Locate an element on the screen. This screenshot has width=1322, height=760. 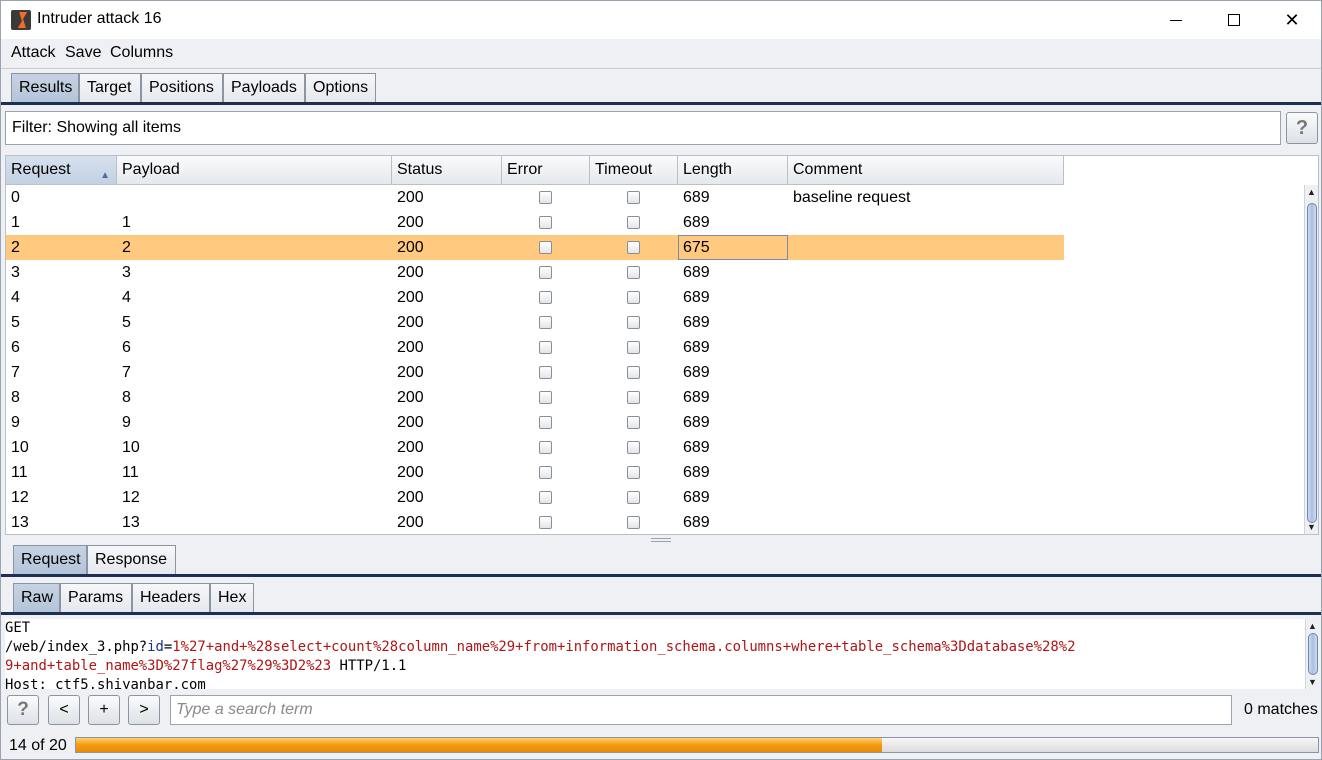
column-status: Status is located at coordinates (447, 170).